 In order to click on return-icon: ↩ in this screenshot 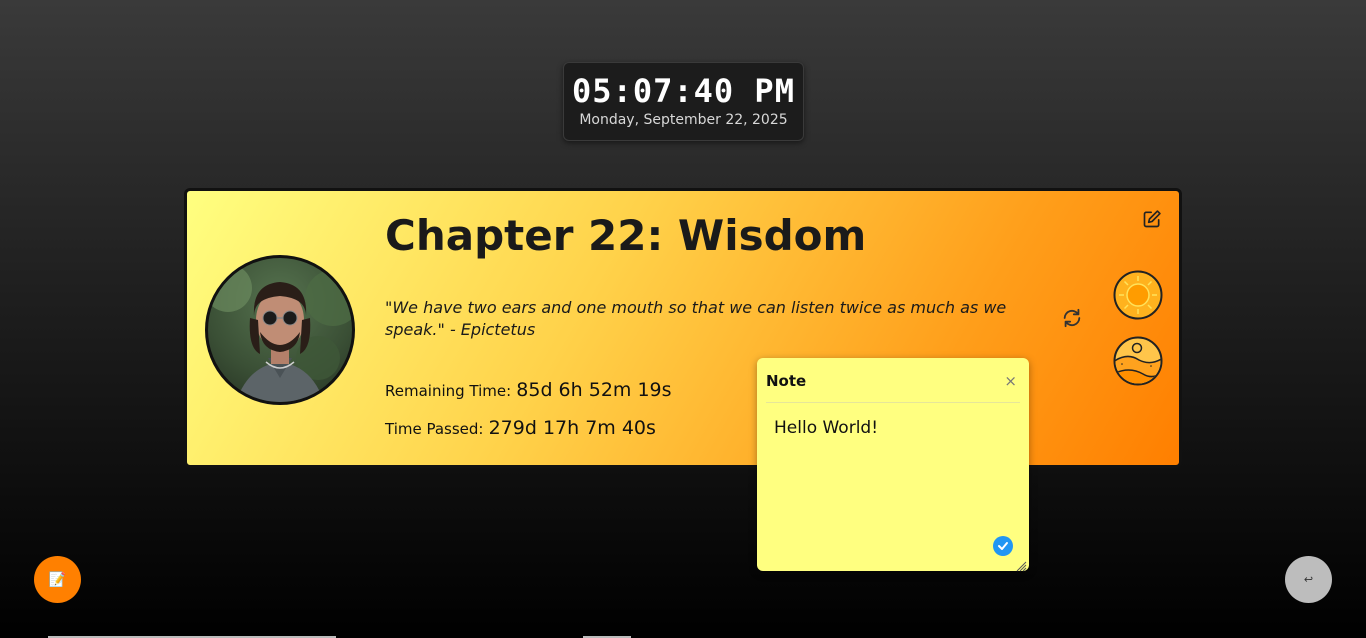, I will do `click(1308, 579)`.